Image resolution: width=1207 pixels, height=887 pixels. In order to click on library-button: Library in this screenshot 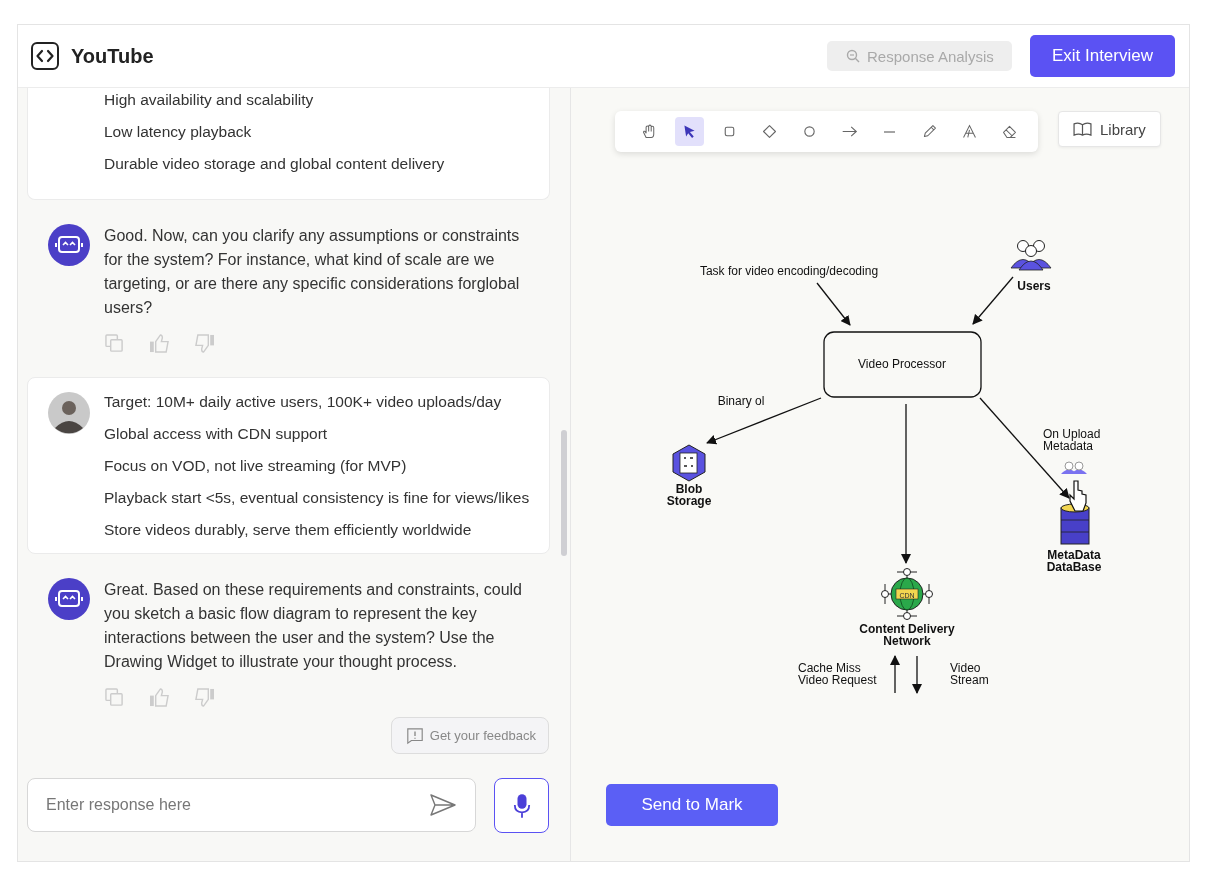, I will do `click(1109, 129)`.